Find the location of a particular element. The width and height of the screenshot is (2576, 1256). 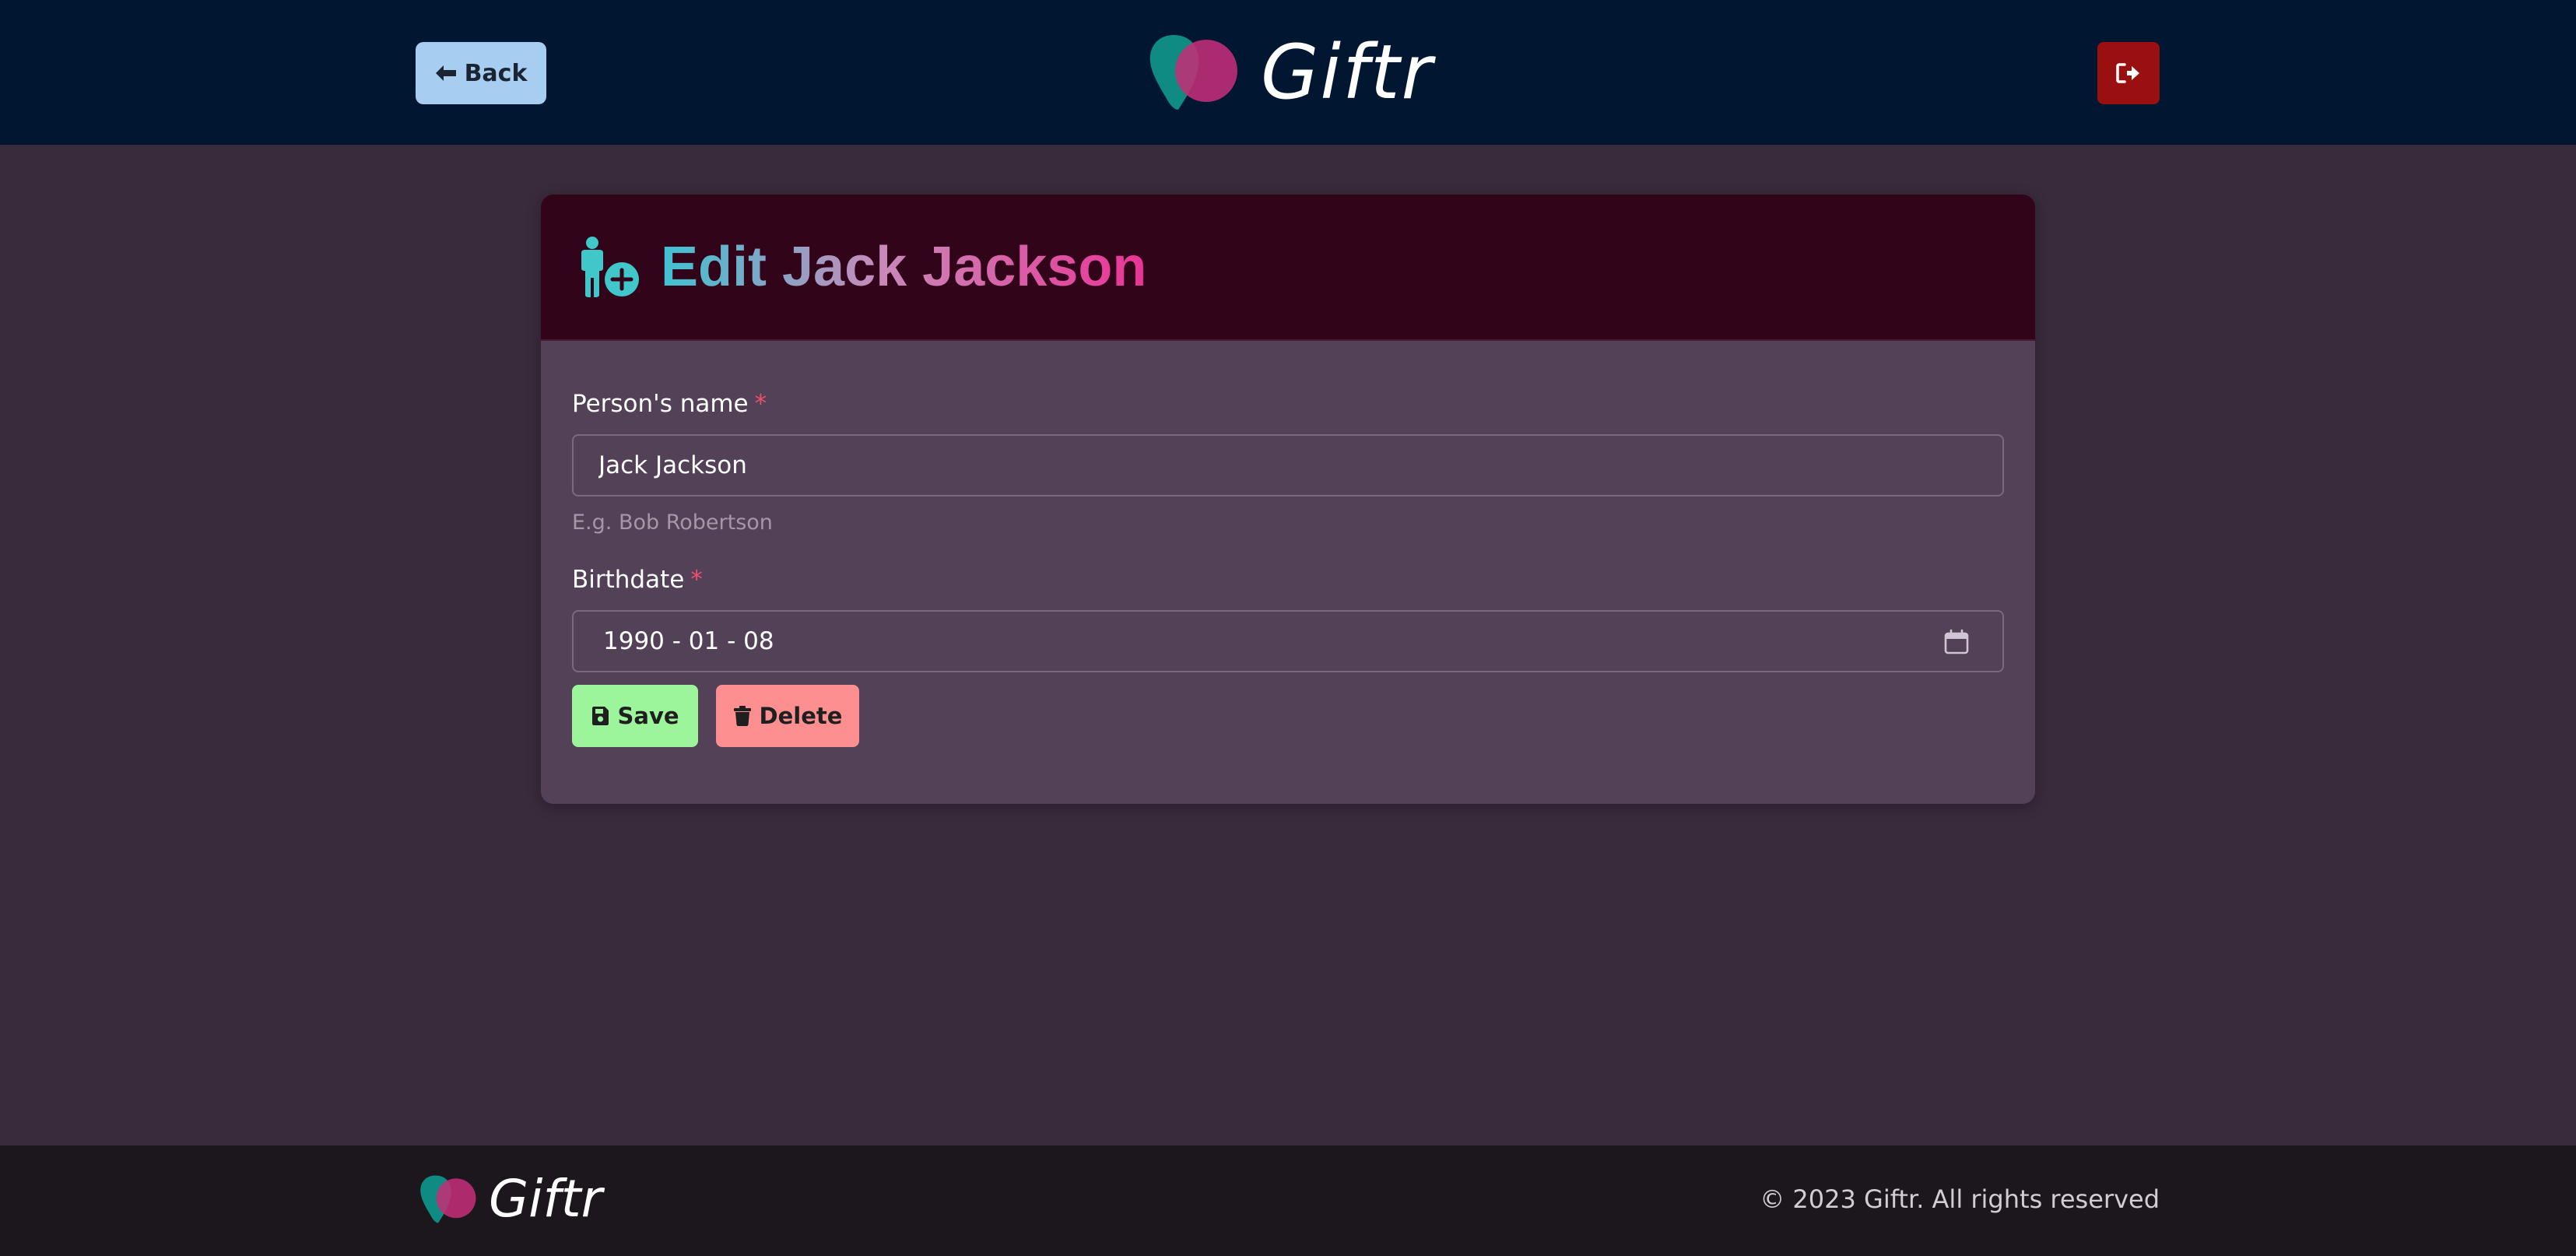

brand-wordmark: Giftr is located at coordinates (1348, 72).